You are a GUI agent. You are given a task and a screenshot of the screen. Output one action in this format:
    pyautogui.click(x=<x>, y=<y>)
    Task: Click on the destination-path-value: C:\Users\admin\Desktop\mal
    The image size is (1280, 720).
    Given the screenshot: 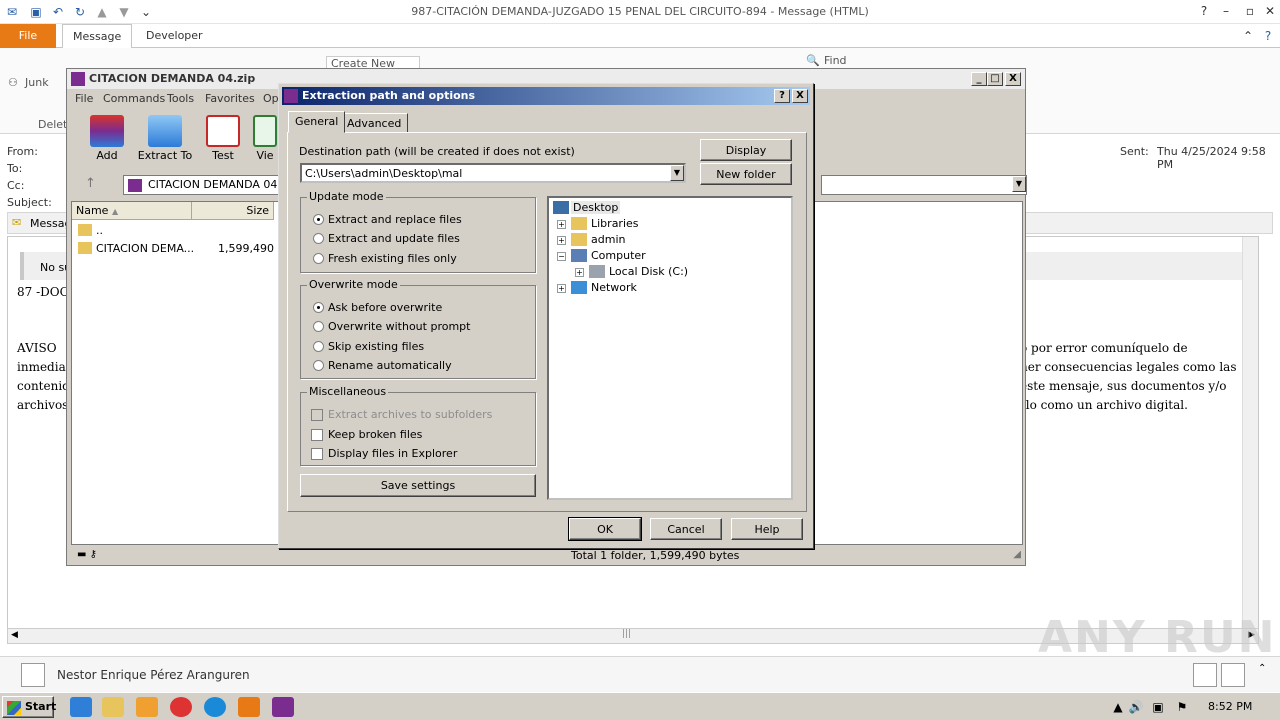 What is the action you would take?
    pyautogui.click(x=384, y=173)
    